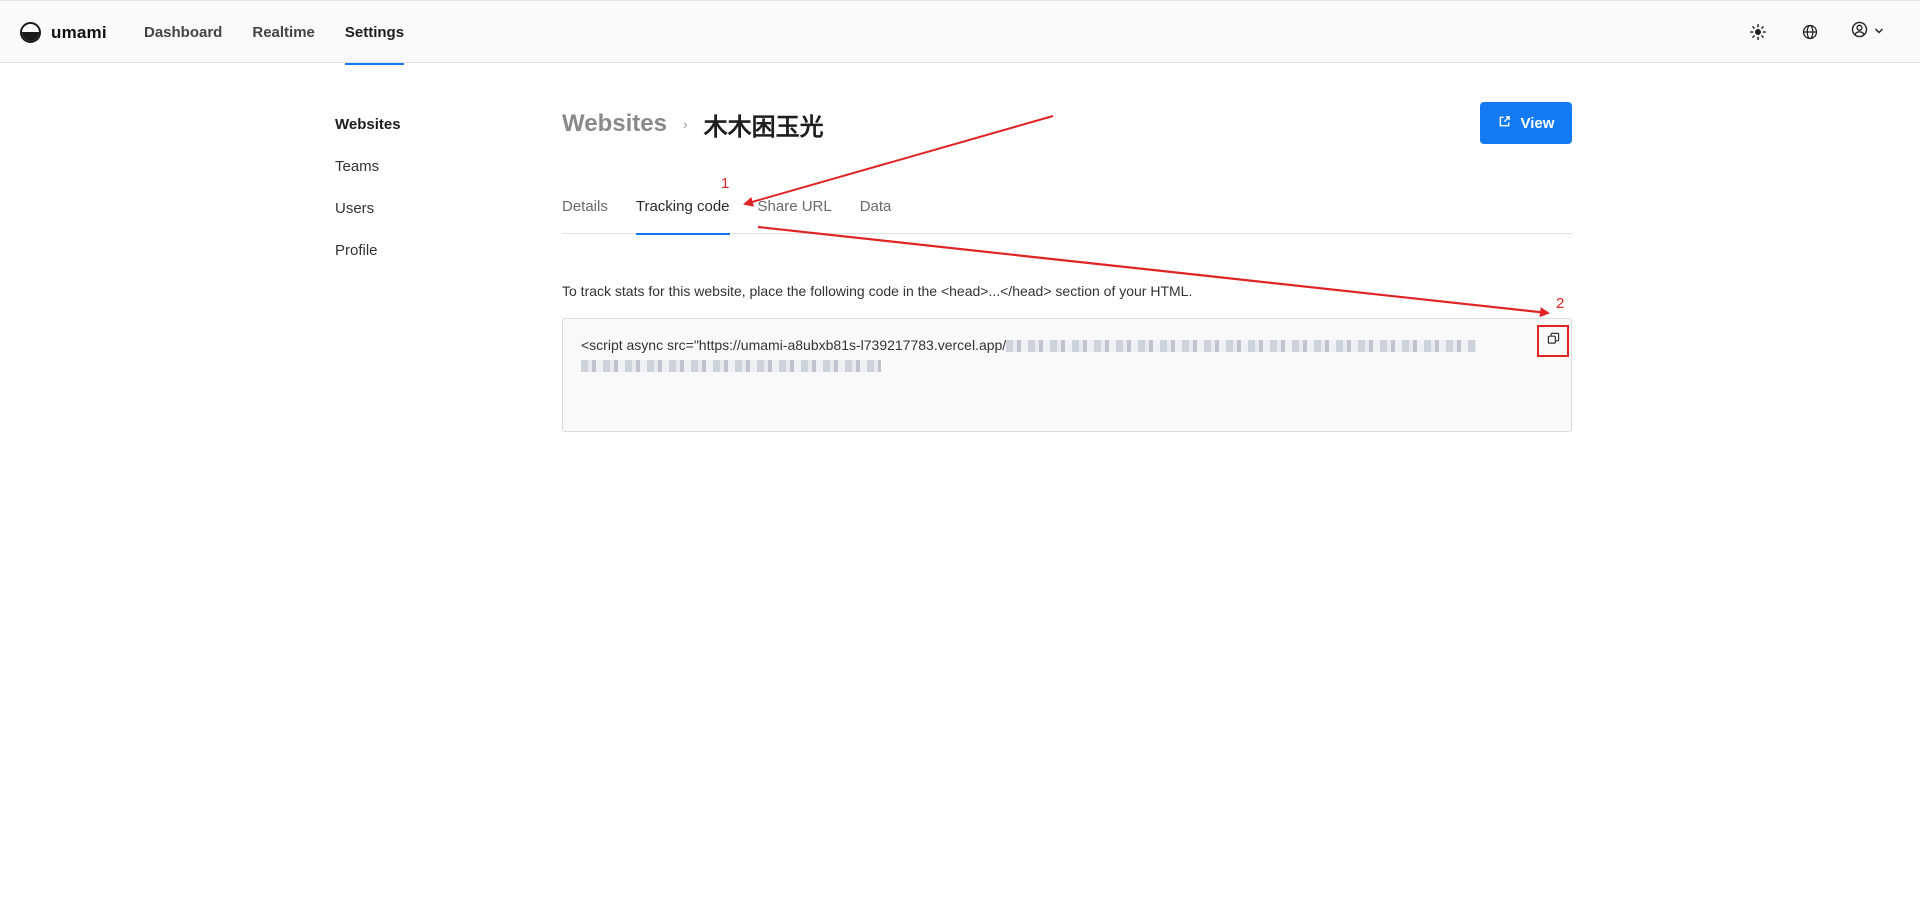 The height and width of the screenshot is (919, 1920). I want to click on header-actions, so click(1815, 32).